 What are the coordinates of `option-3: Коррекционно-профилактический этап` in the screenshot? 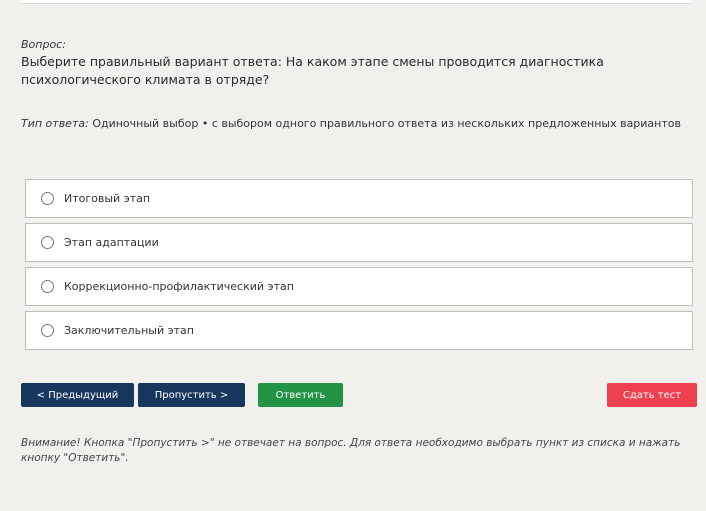 It's located at (359, 286).